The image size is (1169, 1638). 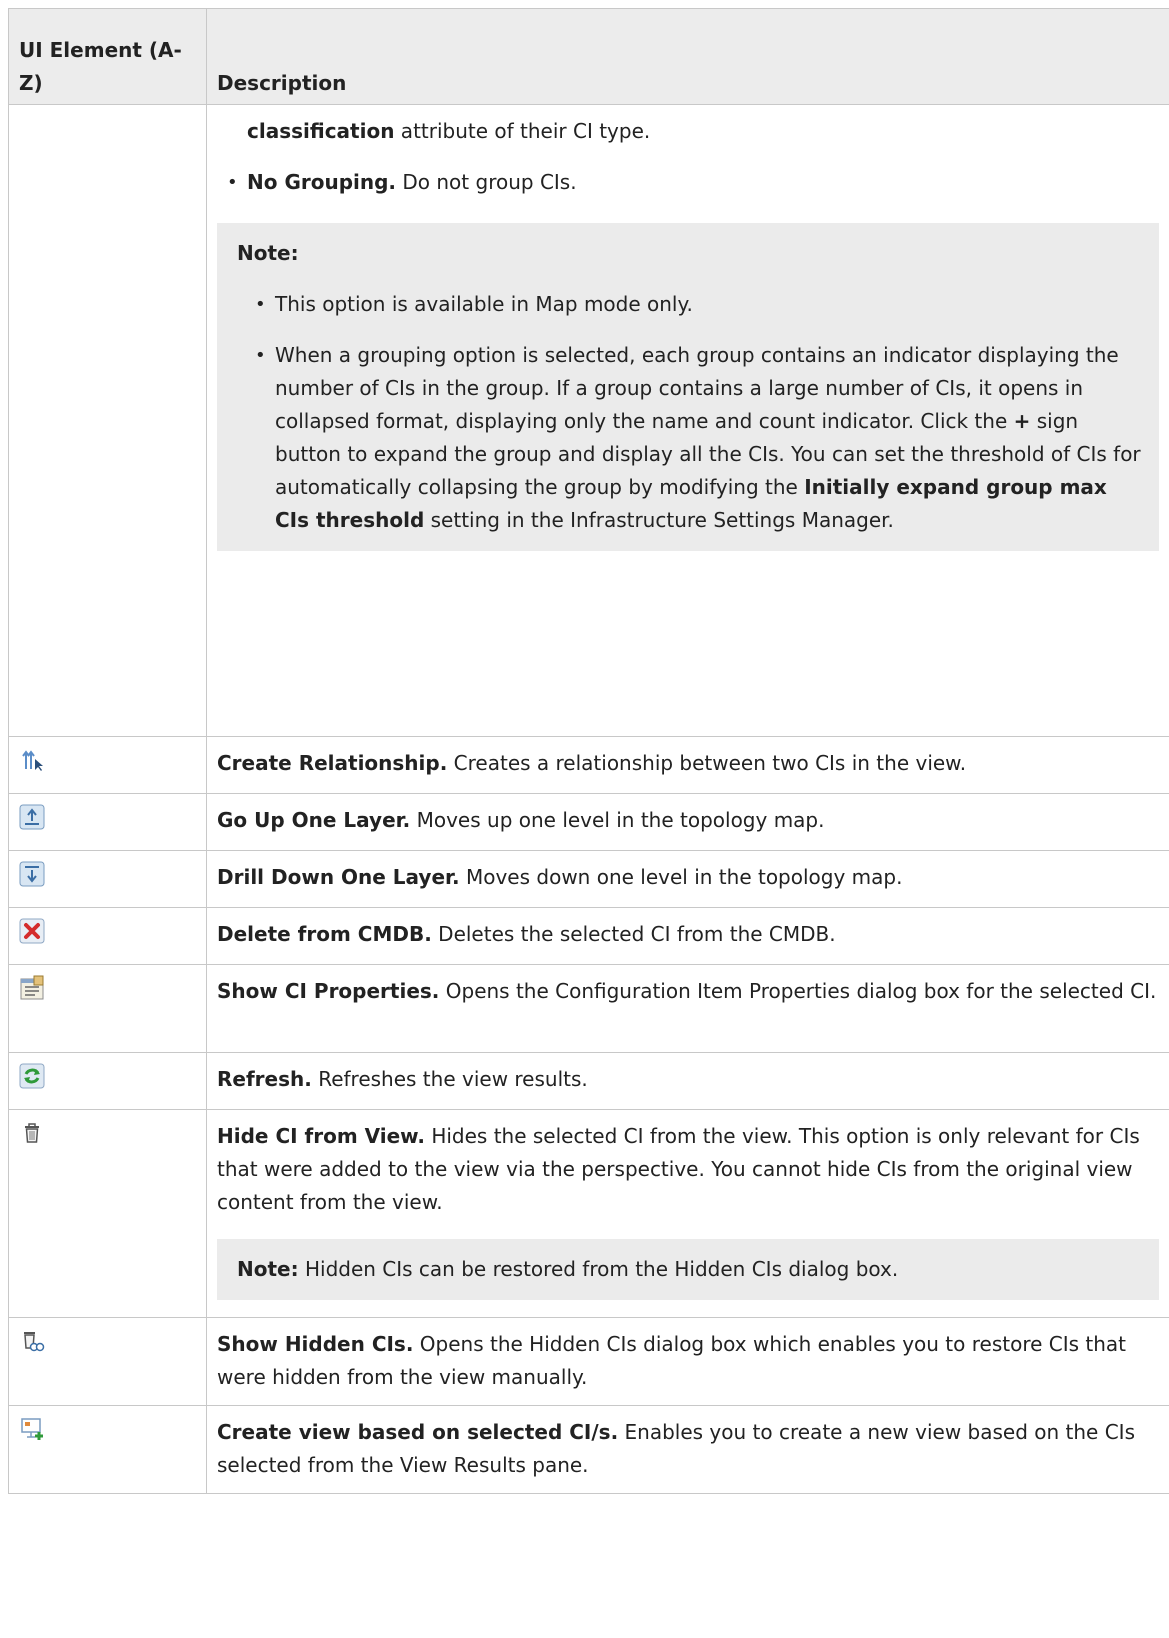 I want to click on go-up-layer-icon, so click(x=32, y=817).